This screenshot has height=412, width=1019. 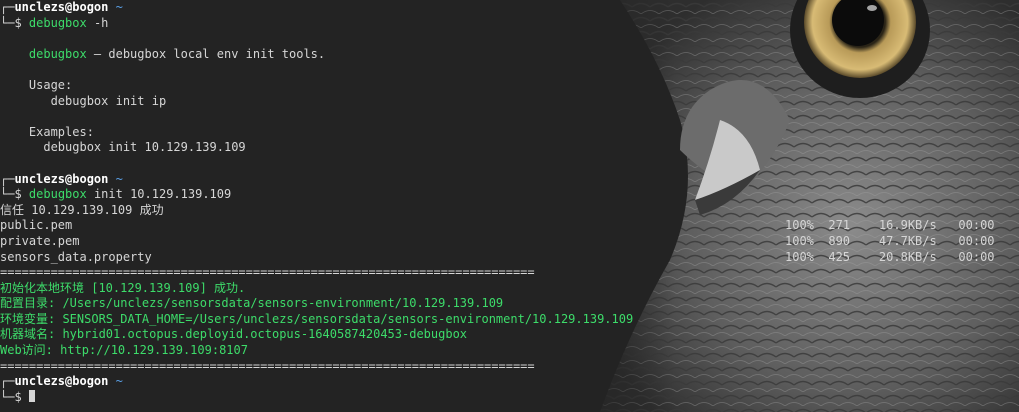 I want to click on input-line: └─$, so click(x=509, y=397).